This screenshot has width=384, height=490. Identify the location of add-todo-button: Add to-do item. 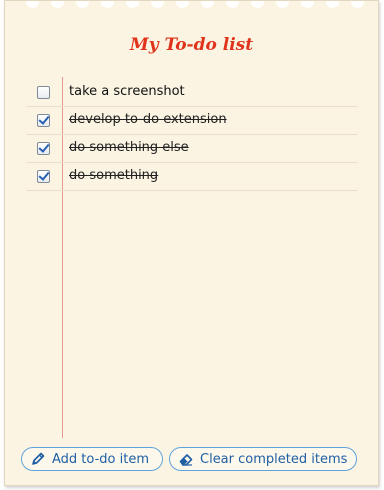
(92, 459).